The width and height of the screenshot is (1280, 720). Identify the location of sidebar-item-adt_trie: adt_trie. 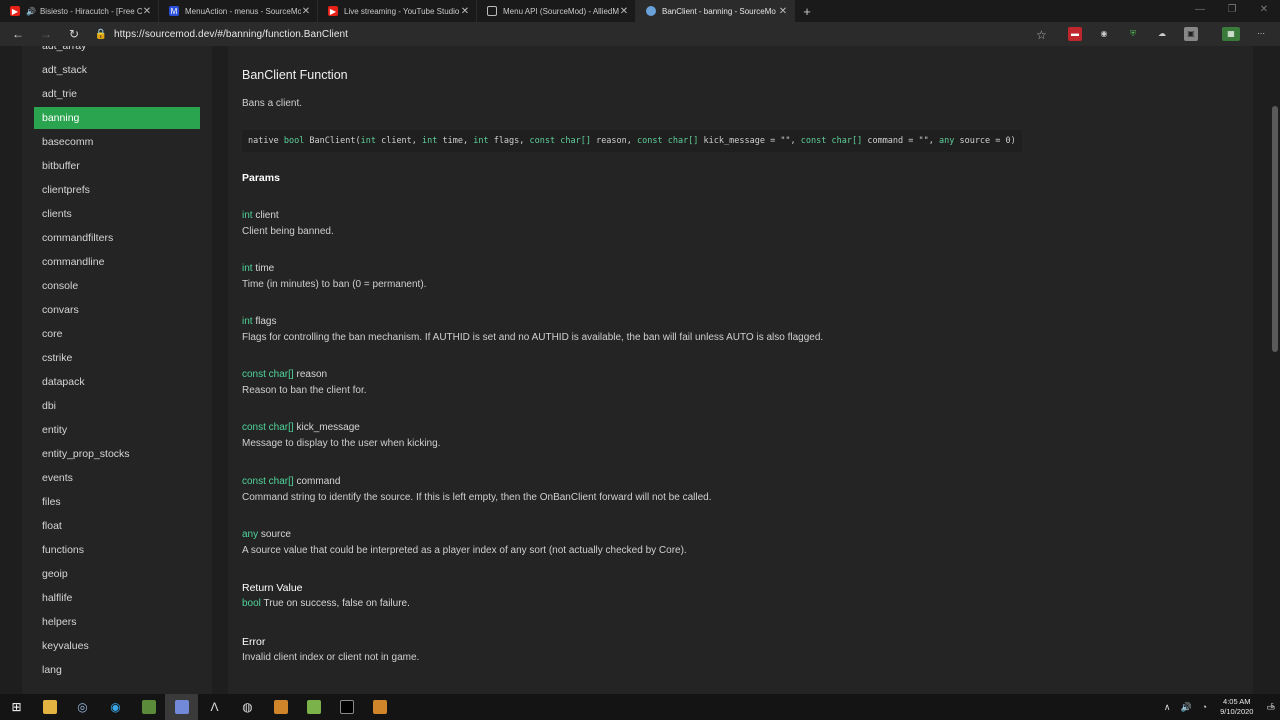
(117, 94).